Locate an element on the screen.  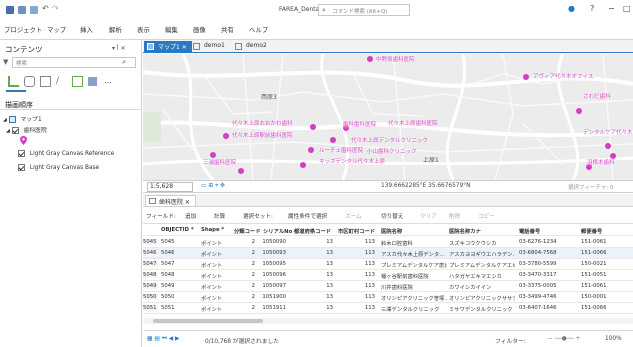
tab-edit: 編集 is located at coordinates (171, 29).